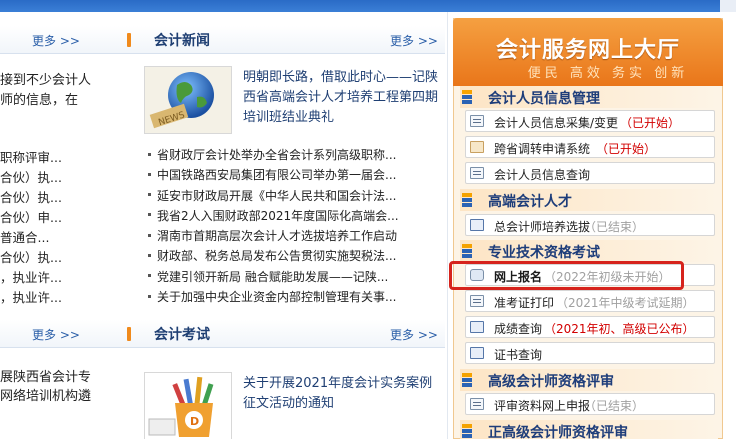  I want to click on group-title: 专业技术资格考试, so click(544, 253).